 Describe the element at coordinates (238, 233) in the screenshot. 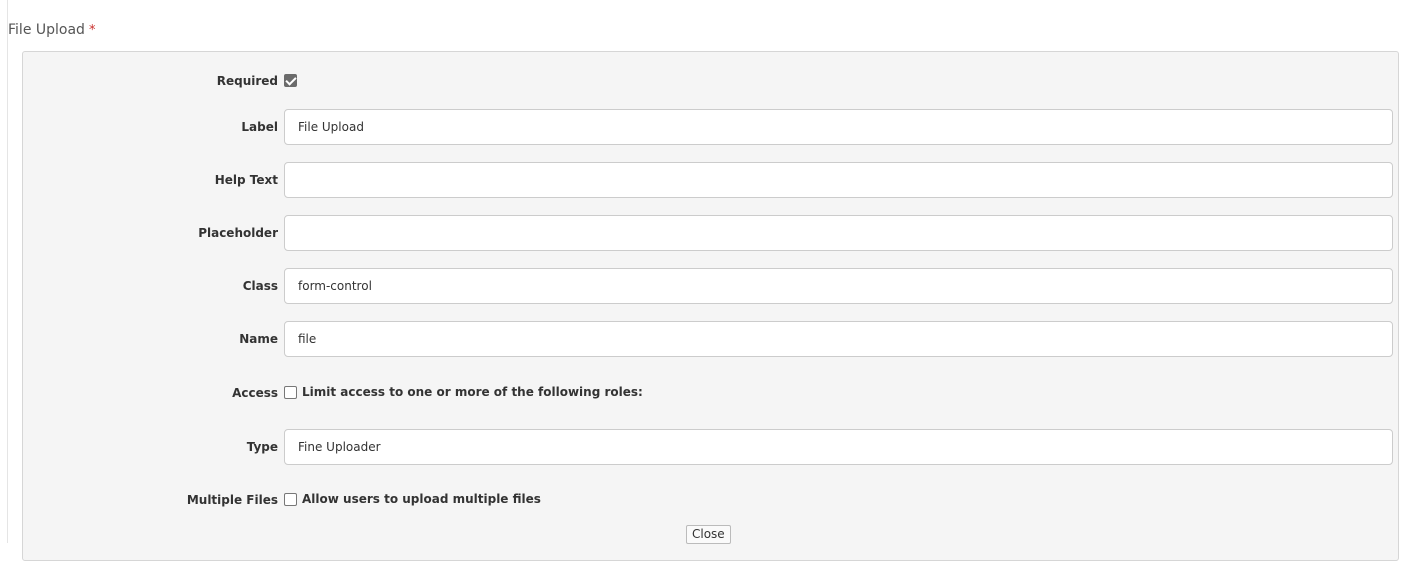

I see `placeholder-label: Placeholder` at that location.